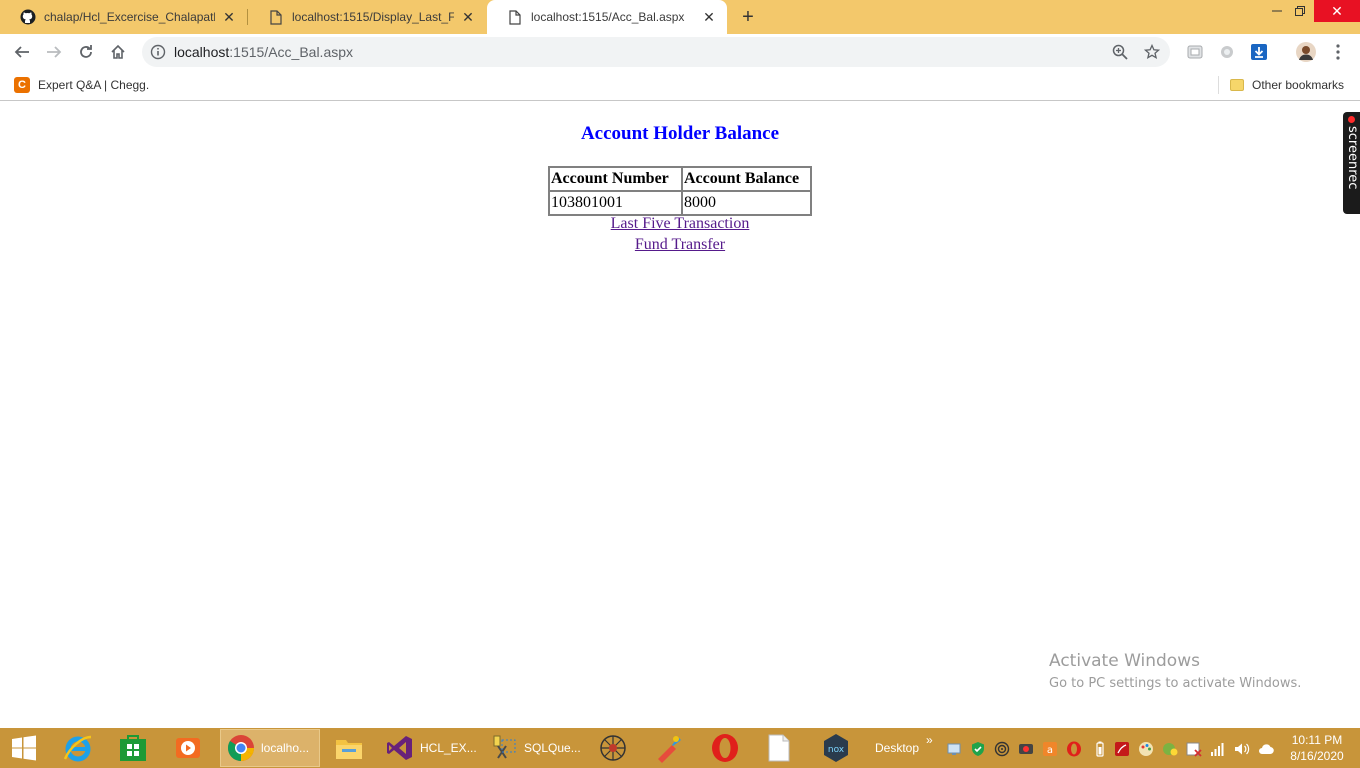  I want to click on file-explorer-icon, so click(349, 748).